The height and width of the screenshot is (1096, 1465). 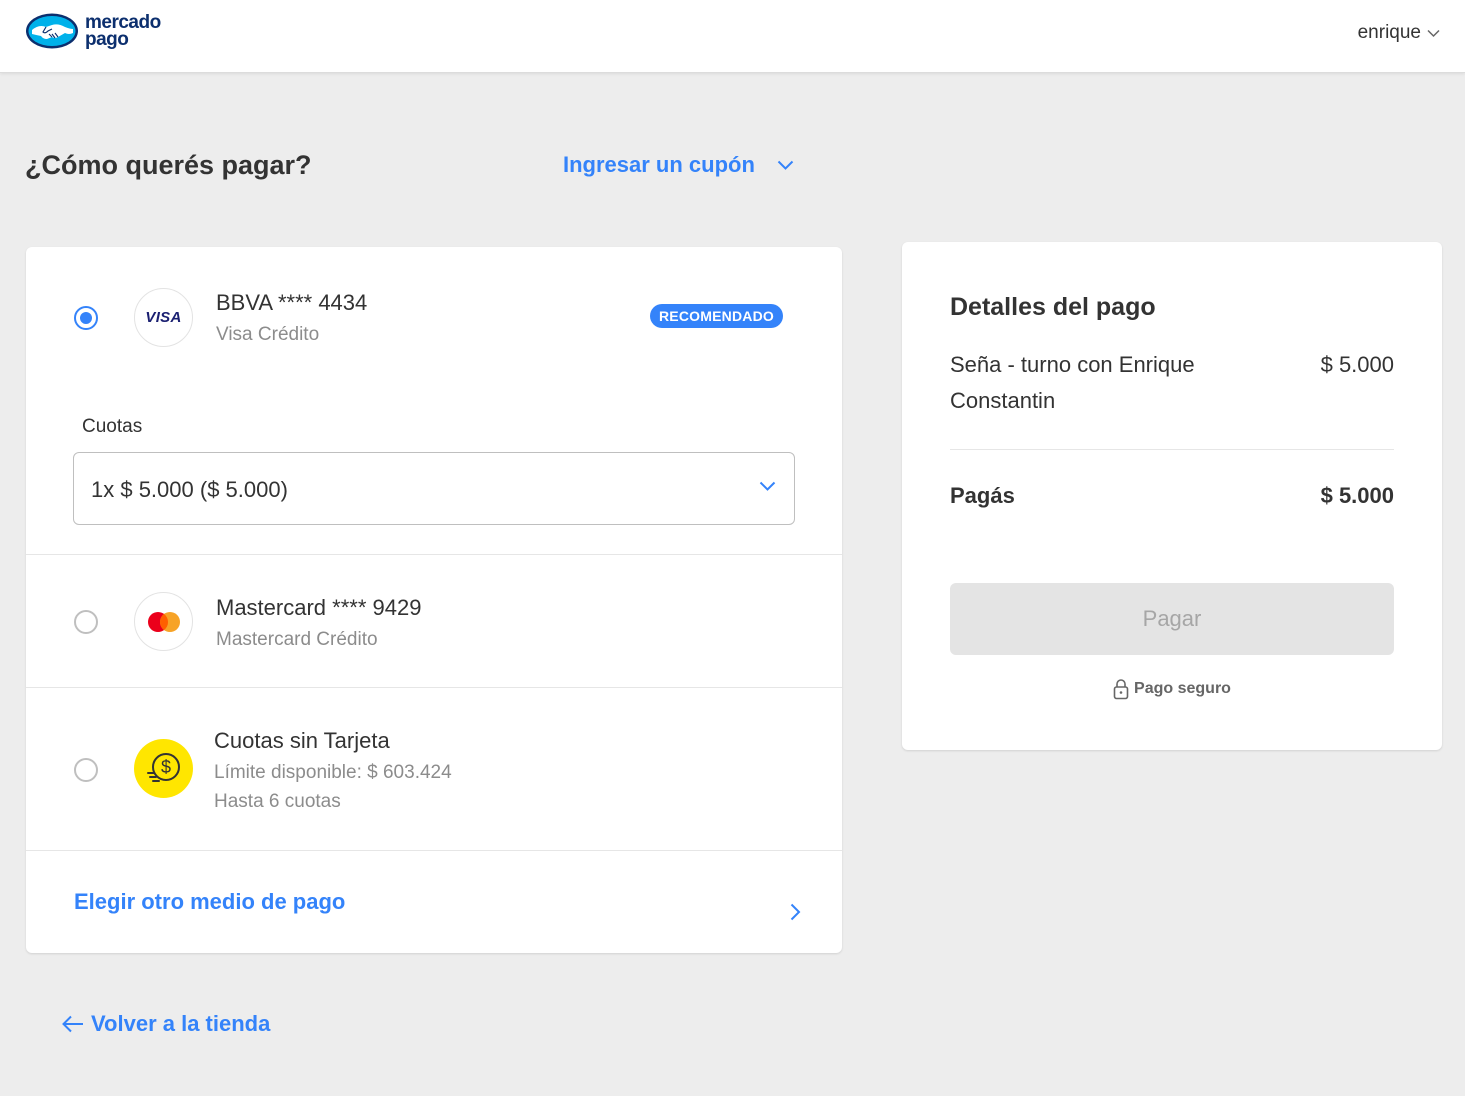 I want to click on mercado-pago-logo: mercado pago, so click(x=93, y=31).